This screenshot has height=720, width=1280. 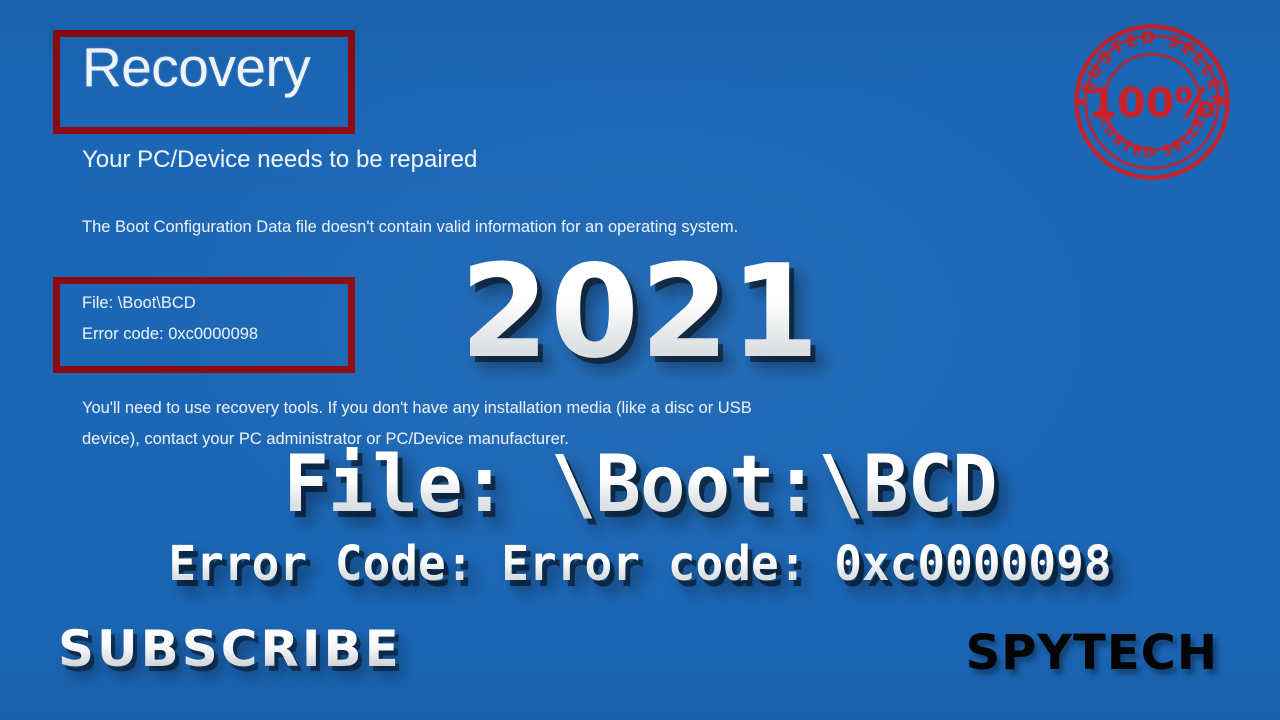 I want to click on stamp-center-text: 100%, so click(x=1151, y=103).